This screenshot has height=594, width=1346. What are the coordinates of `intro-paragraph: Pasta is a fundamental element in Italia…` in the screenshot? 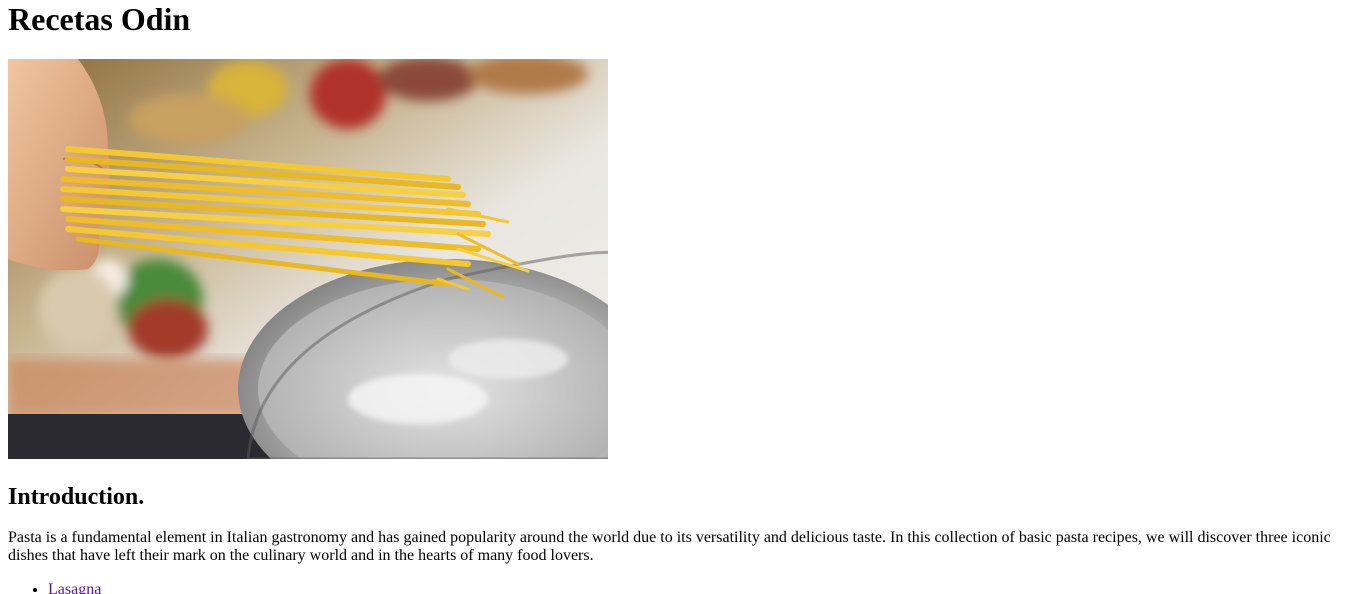 It's located at (669, 546).